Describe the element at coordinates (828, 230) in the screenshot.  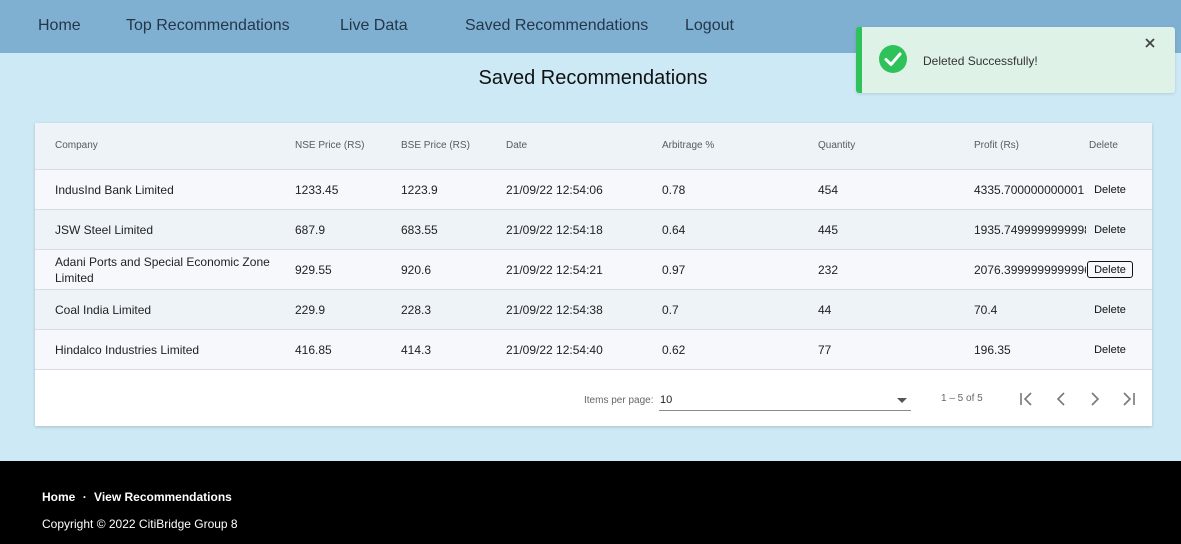
I see `cell-quantity: 445` at that location.